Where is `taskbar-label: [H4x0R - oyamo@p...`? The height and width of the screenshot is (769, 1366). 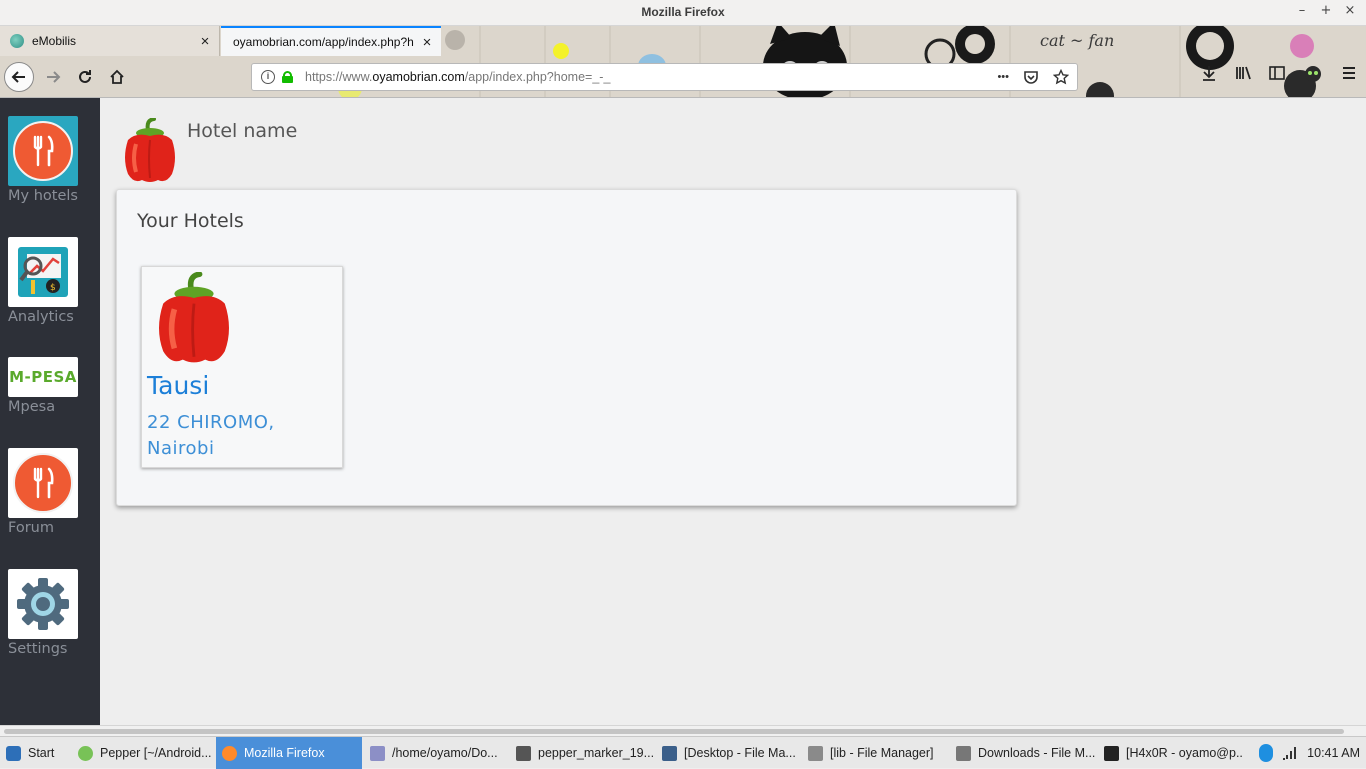 taskbar-label: [H4x0R - oyamo@p... is located at coordinates (1185, 753).